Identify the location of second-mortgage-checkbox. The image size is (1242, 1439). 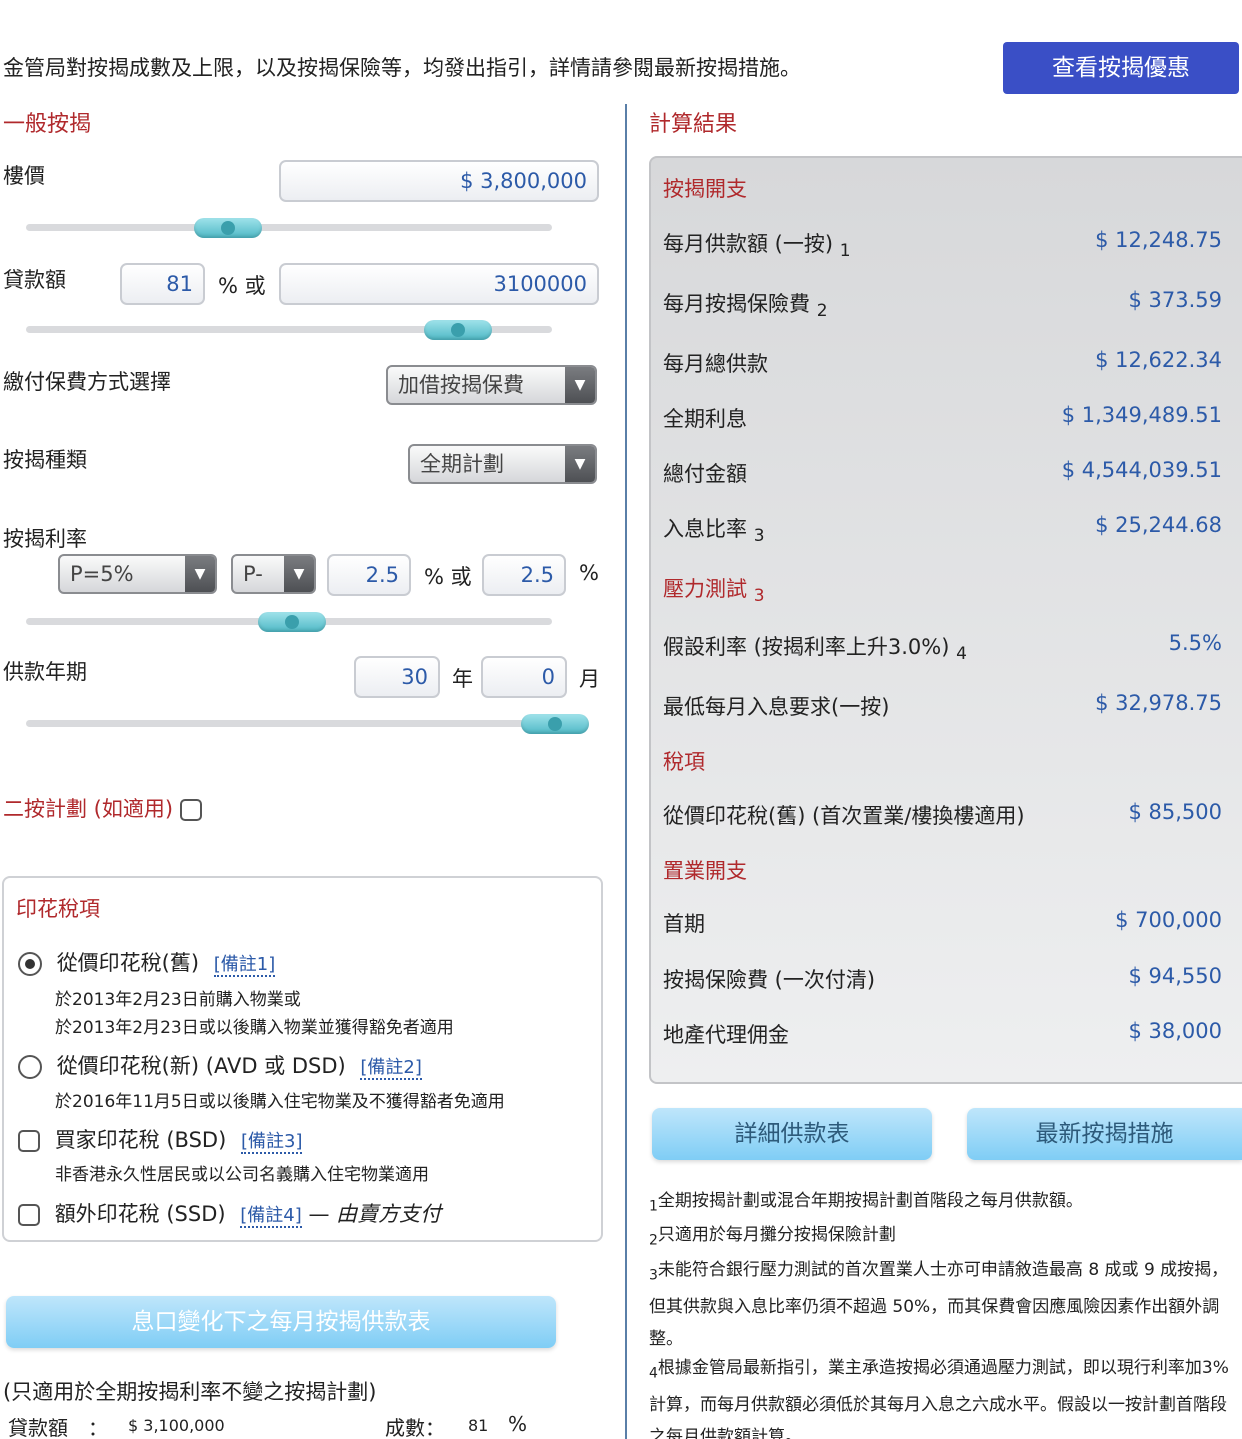
(190, 810).